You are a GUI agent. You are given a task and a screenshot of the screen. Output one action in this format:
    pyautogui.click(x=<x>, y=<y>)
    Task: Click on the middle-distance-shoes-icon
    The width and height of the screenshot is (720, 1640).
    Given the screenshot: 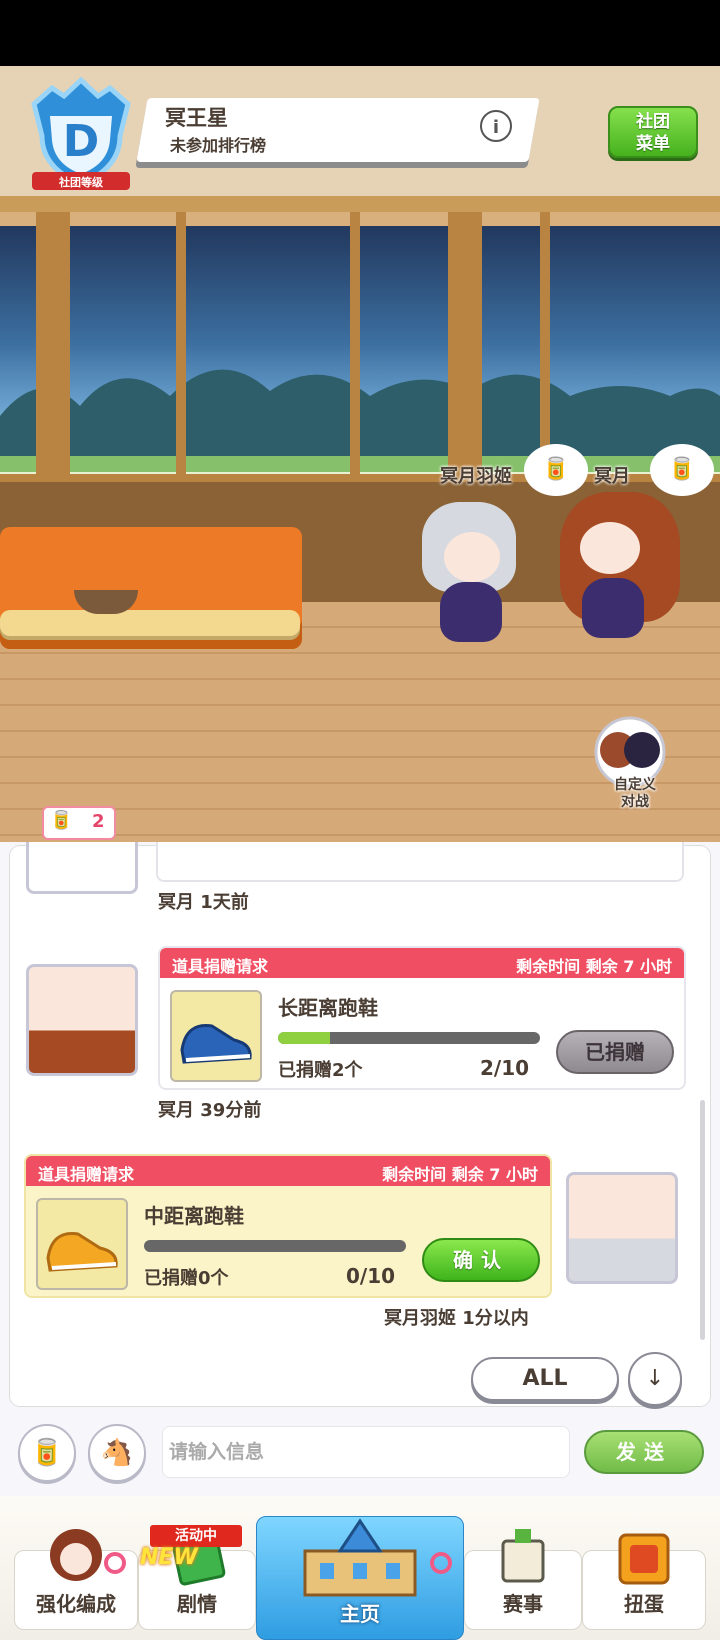 What is the action you would take?
    pyautogui.click(x=82, y=1244)
    